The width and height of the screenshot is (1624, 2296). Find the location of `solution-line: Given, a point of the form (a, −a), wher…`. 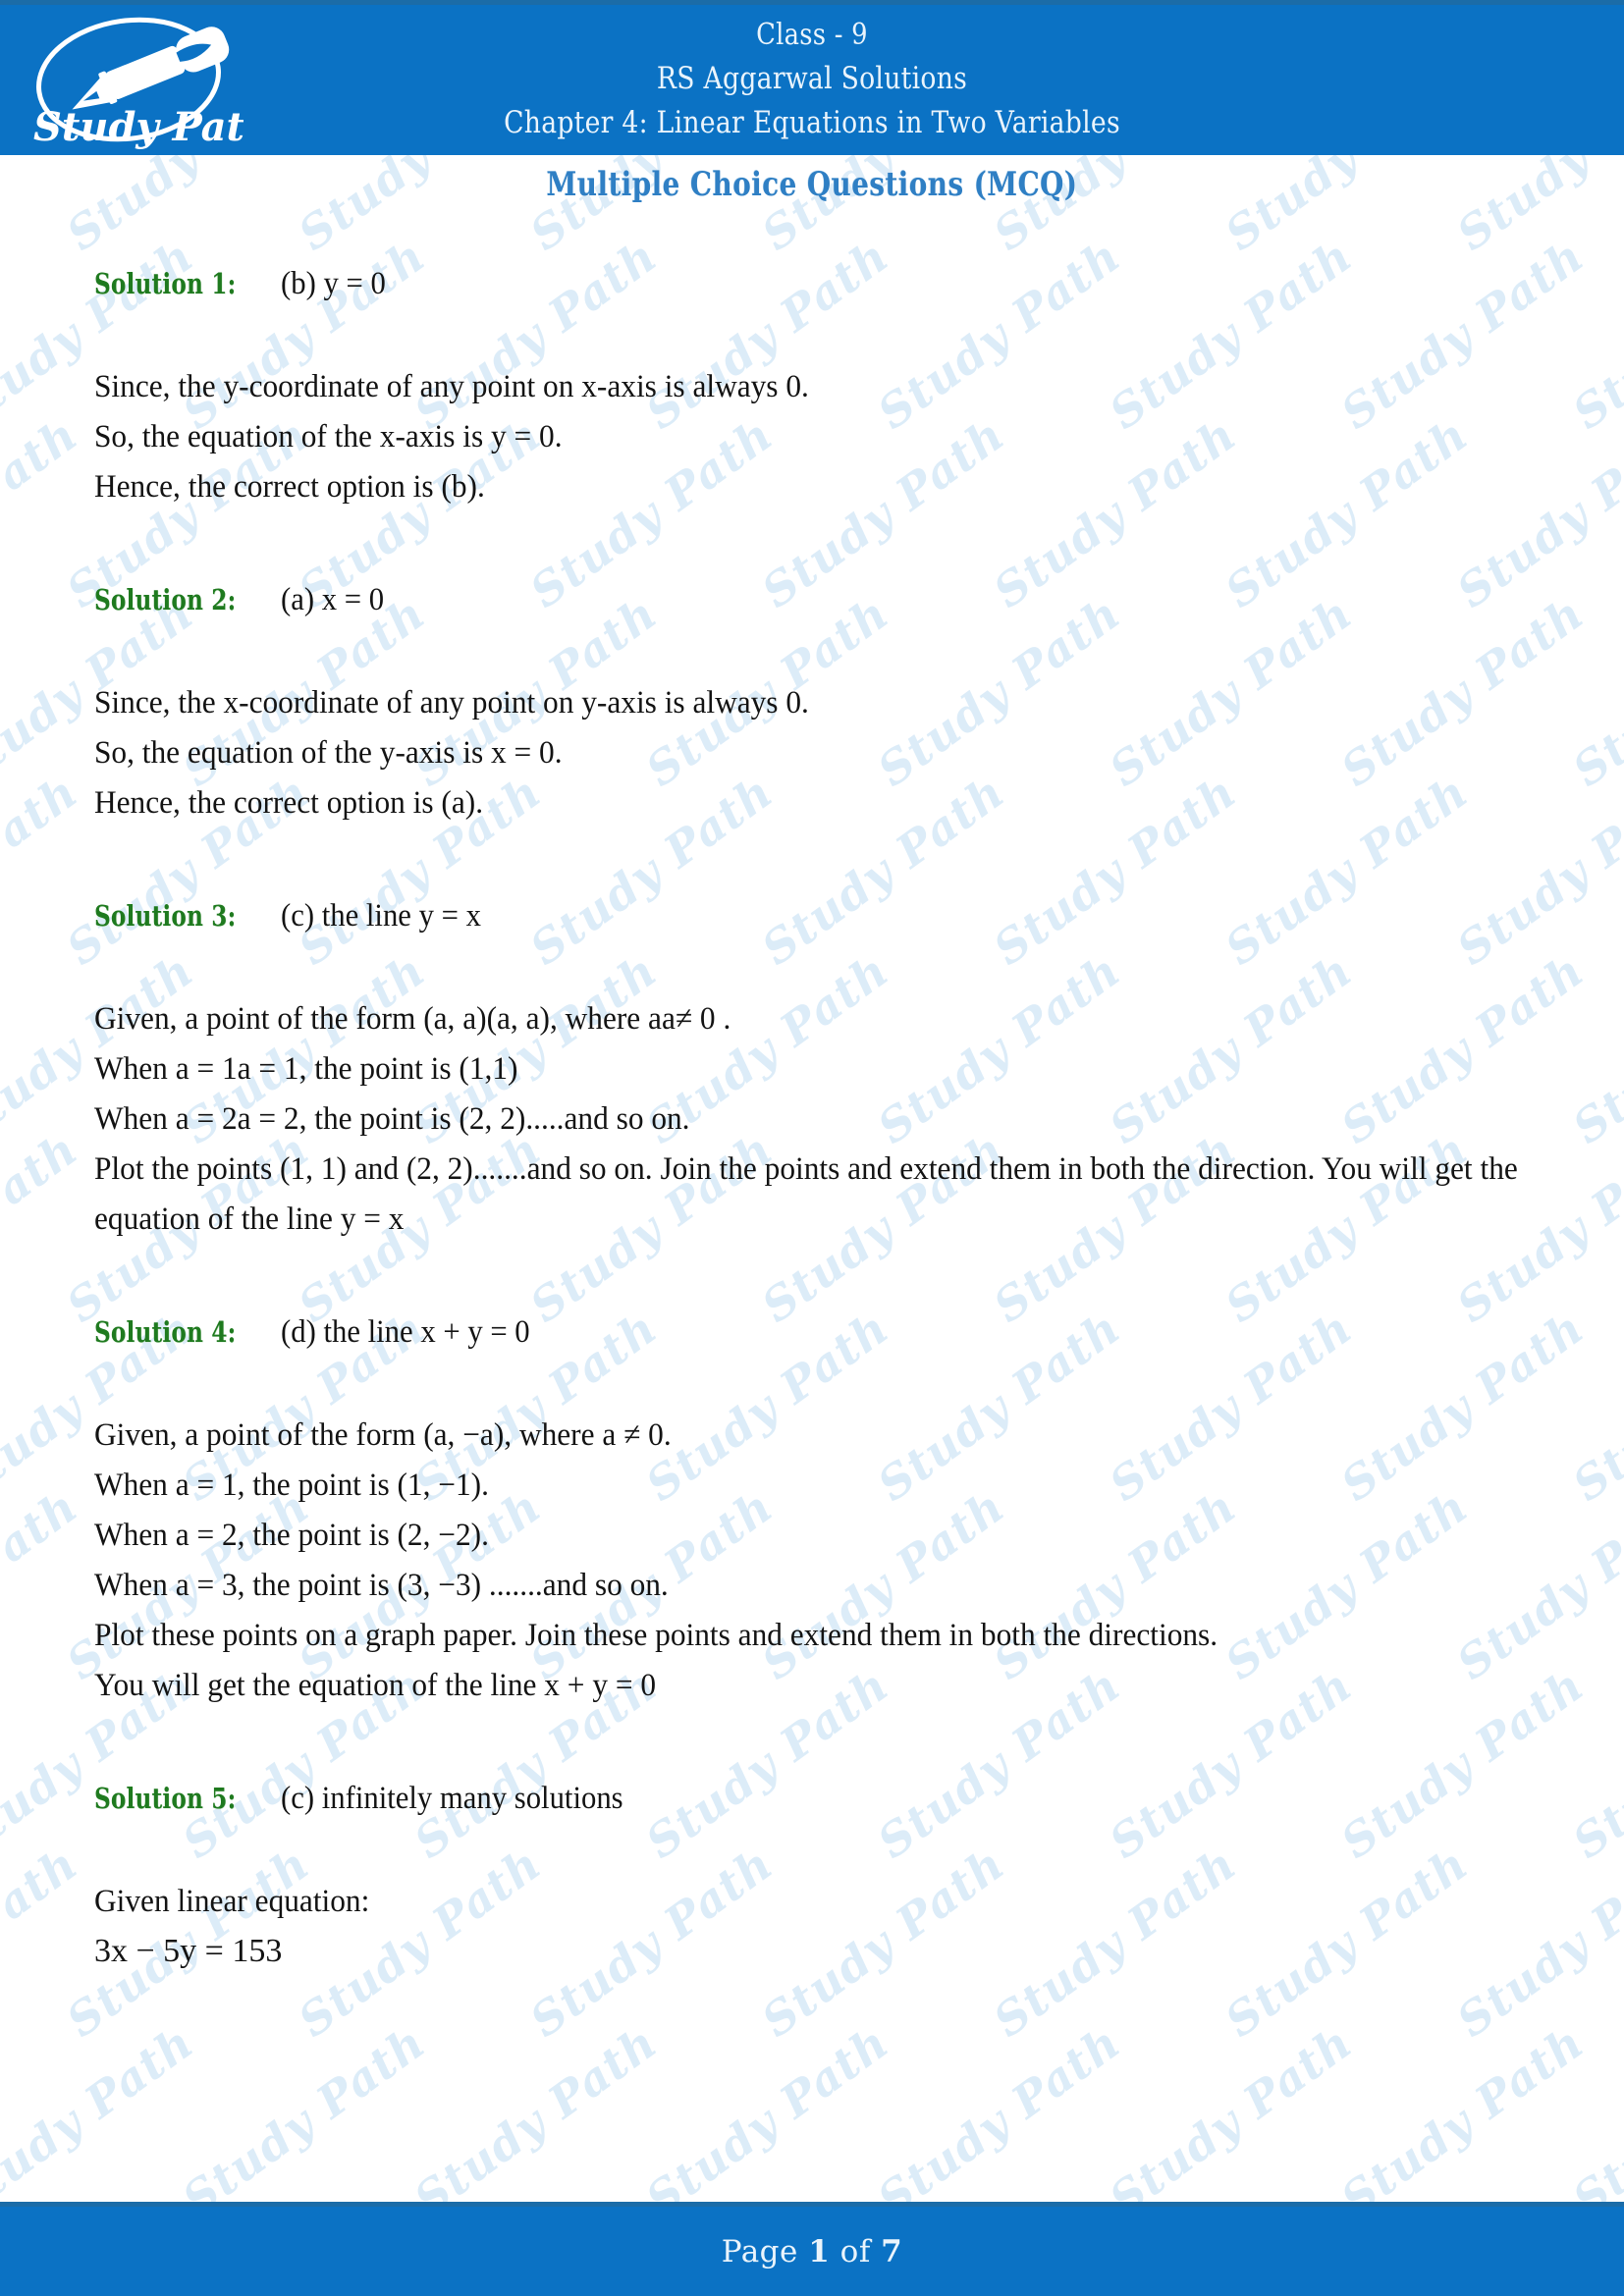

solution-line: Given, a point of the form (a, −a), wher… is located at coordinates (383, 1435).